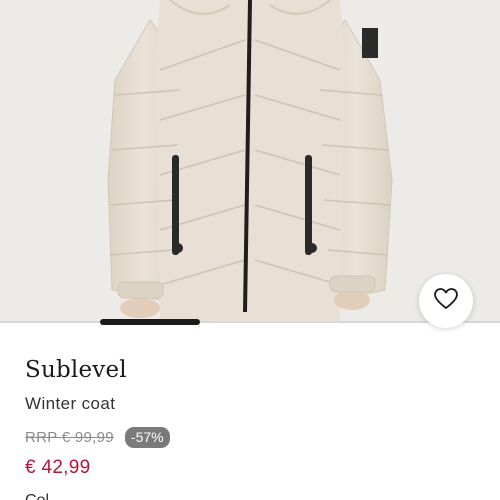 This screenshot has height=500, width=500. Describe the element at coordinates (250, 322) in the screenshot. I see `gallery-indicator-track` at that location.